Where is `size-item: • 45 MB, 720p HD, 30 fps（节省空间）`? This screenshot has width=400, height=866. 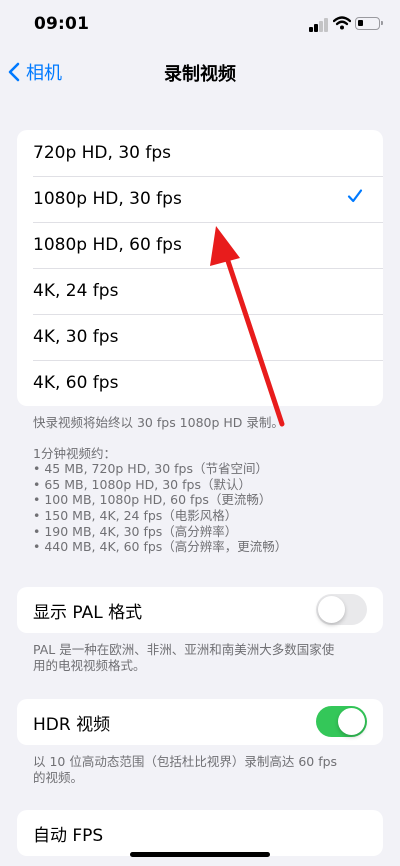 size-item: • 45 MB, 720p HD, 30 fps（节省空间） is located at coordinates (150, 469).